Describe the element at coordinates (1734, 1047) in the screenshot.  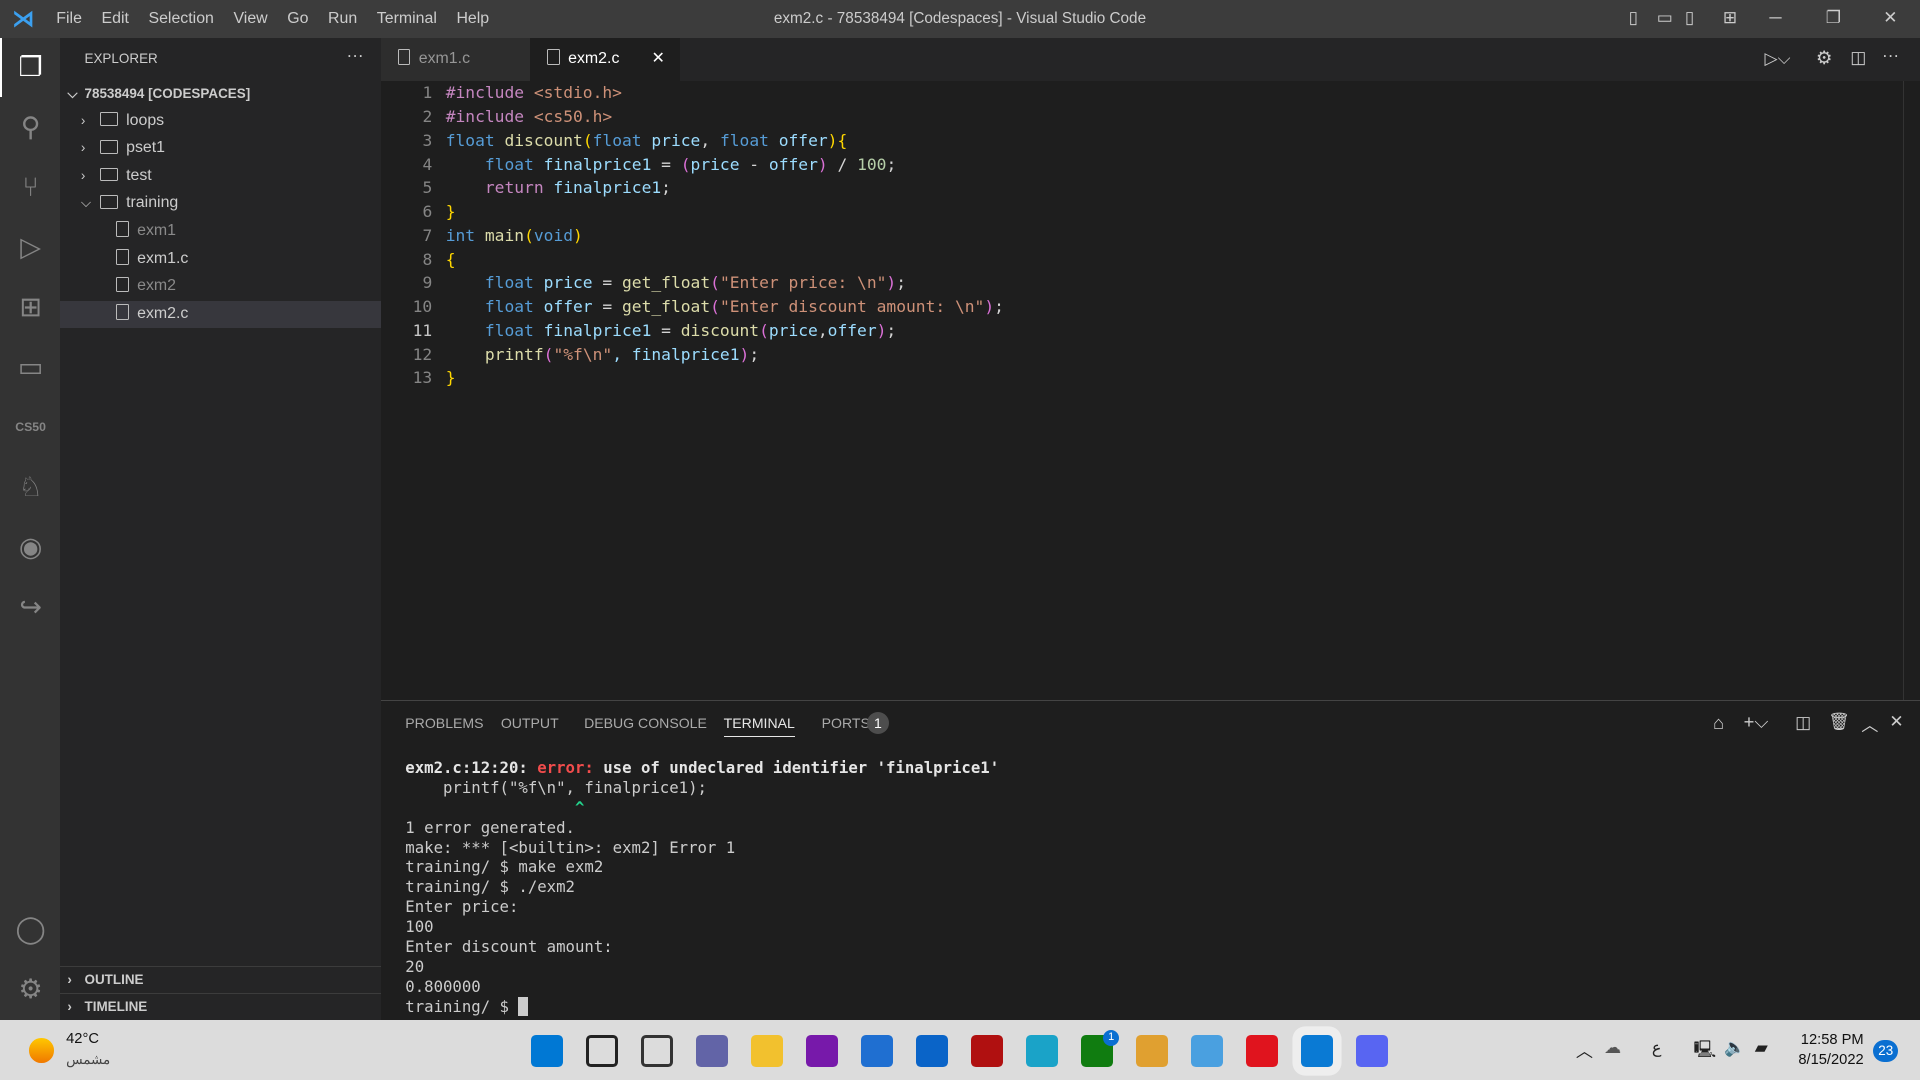
I see `volume-icon: 🔈` at that location.